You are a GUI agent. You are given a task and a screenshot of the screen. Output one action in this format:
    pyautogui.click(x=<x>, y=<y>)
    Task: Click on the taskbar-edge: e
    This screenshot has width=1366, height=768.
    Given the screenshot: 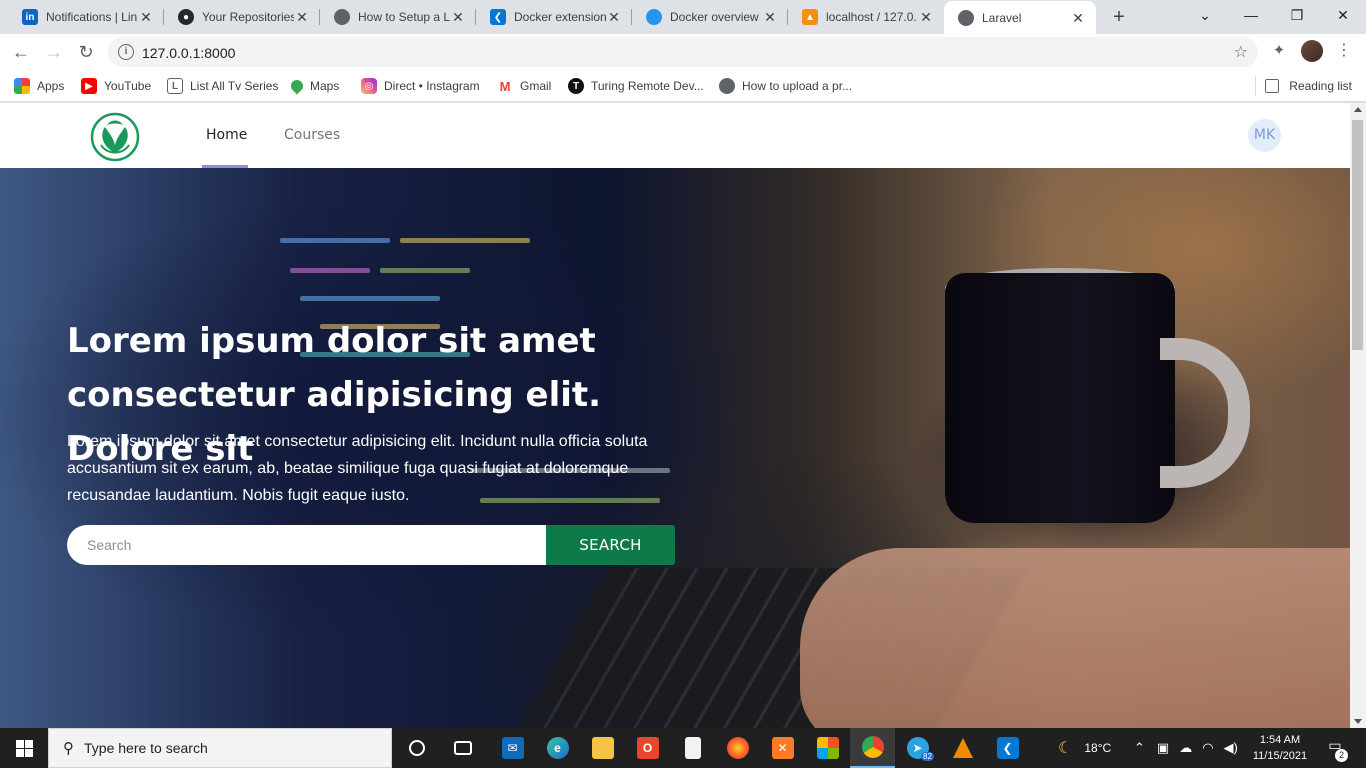 What is the action you would take?
    pyautogui.click(x=557, y=748)
    